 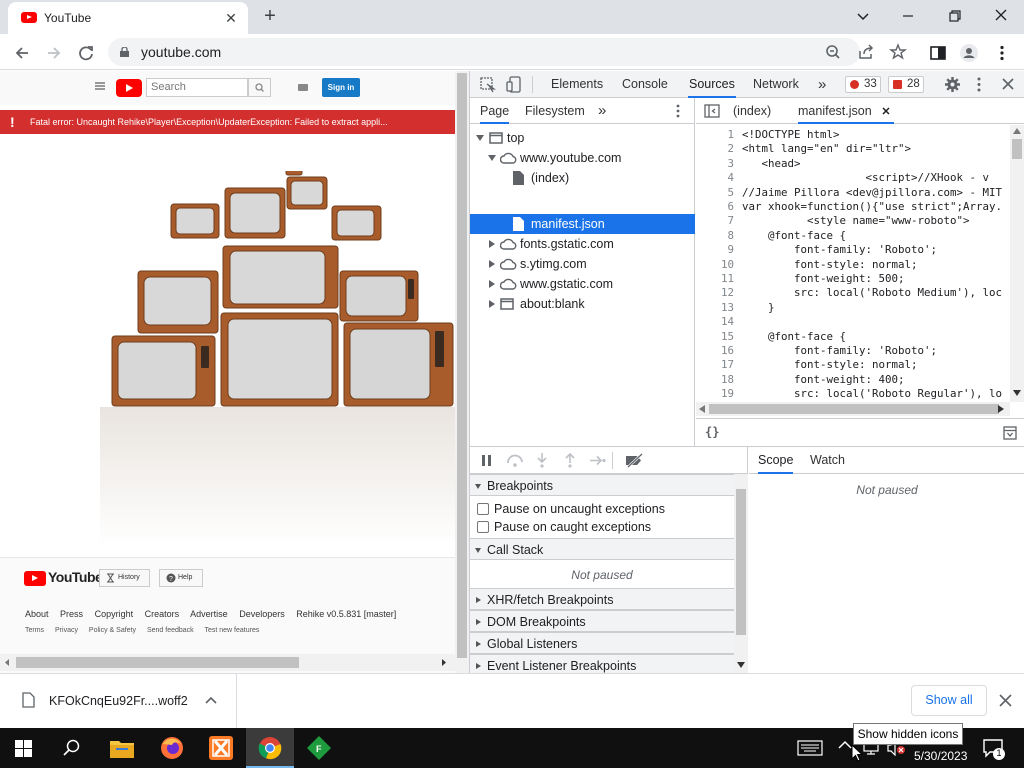 What do you see at coordinates (124, 52) in the screenshot?
I see `lock-icon` at bounding box center [124, 52].